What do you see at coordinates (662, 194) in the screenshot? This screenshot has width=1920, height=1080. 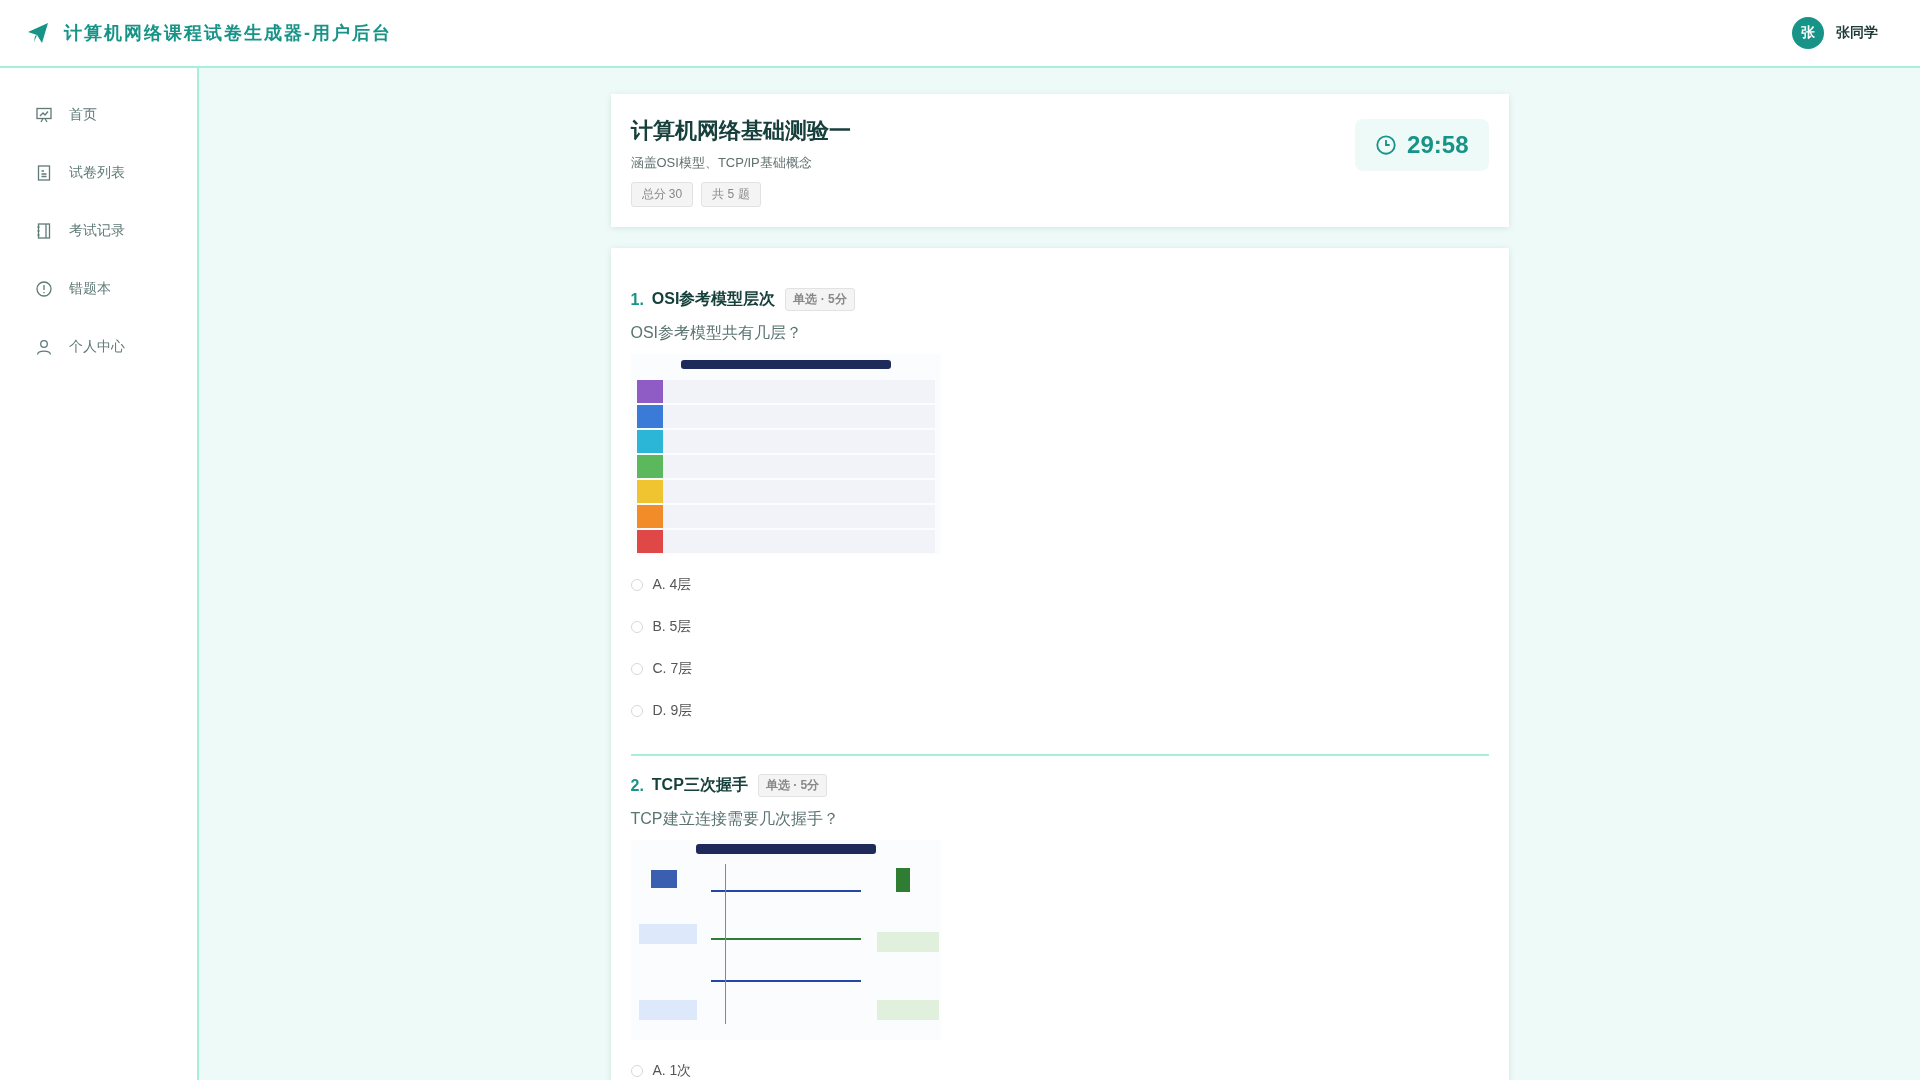 I see `info-tag: 总分 30` at bounding box center [662, 194].